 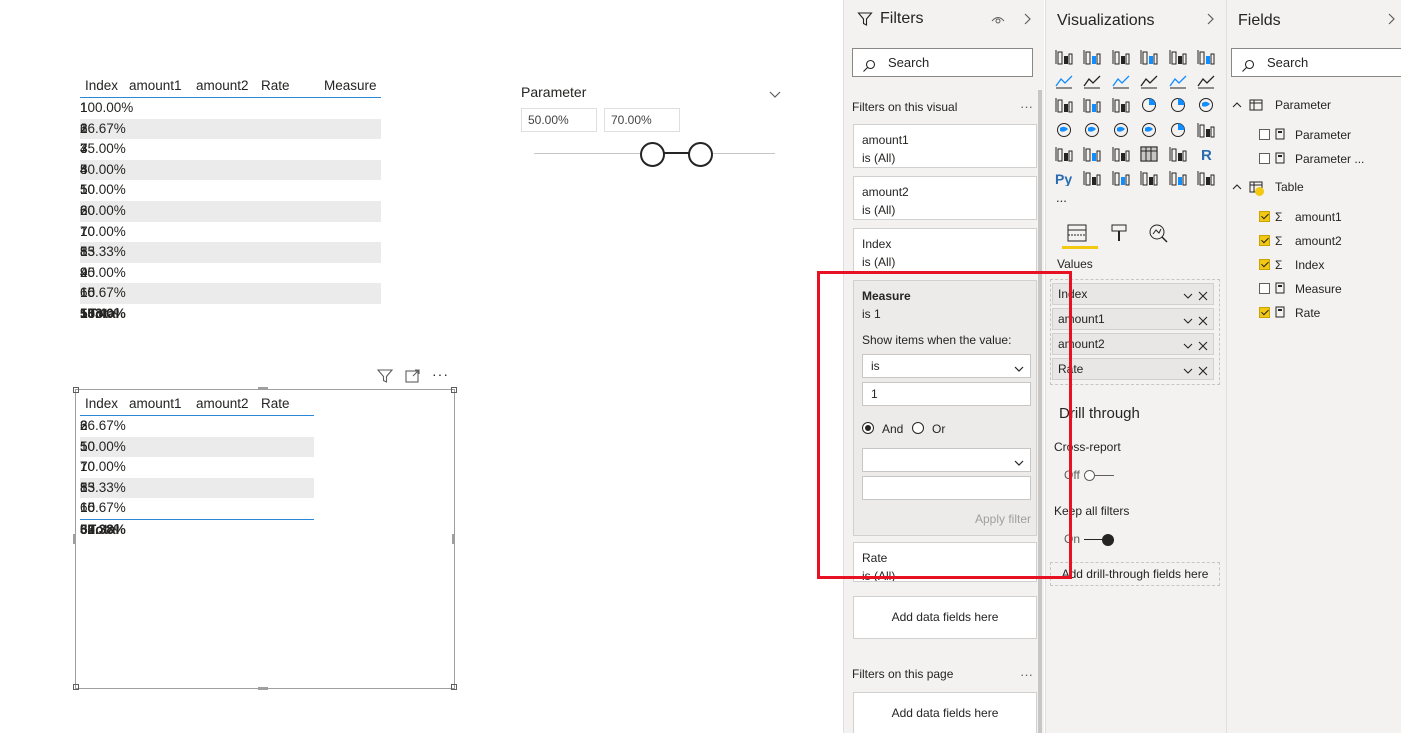 What do you see at coordinates (918, 428) in the screenshot?
I see `or-radio` at bounding box center [918, 428].